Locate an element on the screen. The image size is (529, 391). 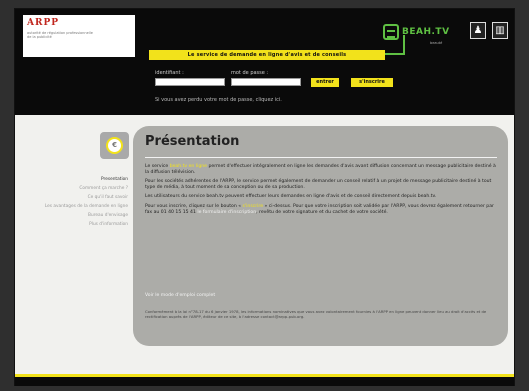
info-icon: € is located at coordinates (114, 145).